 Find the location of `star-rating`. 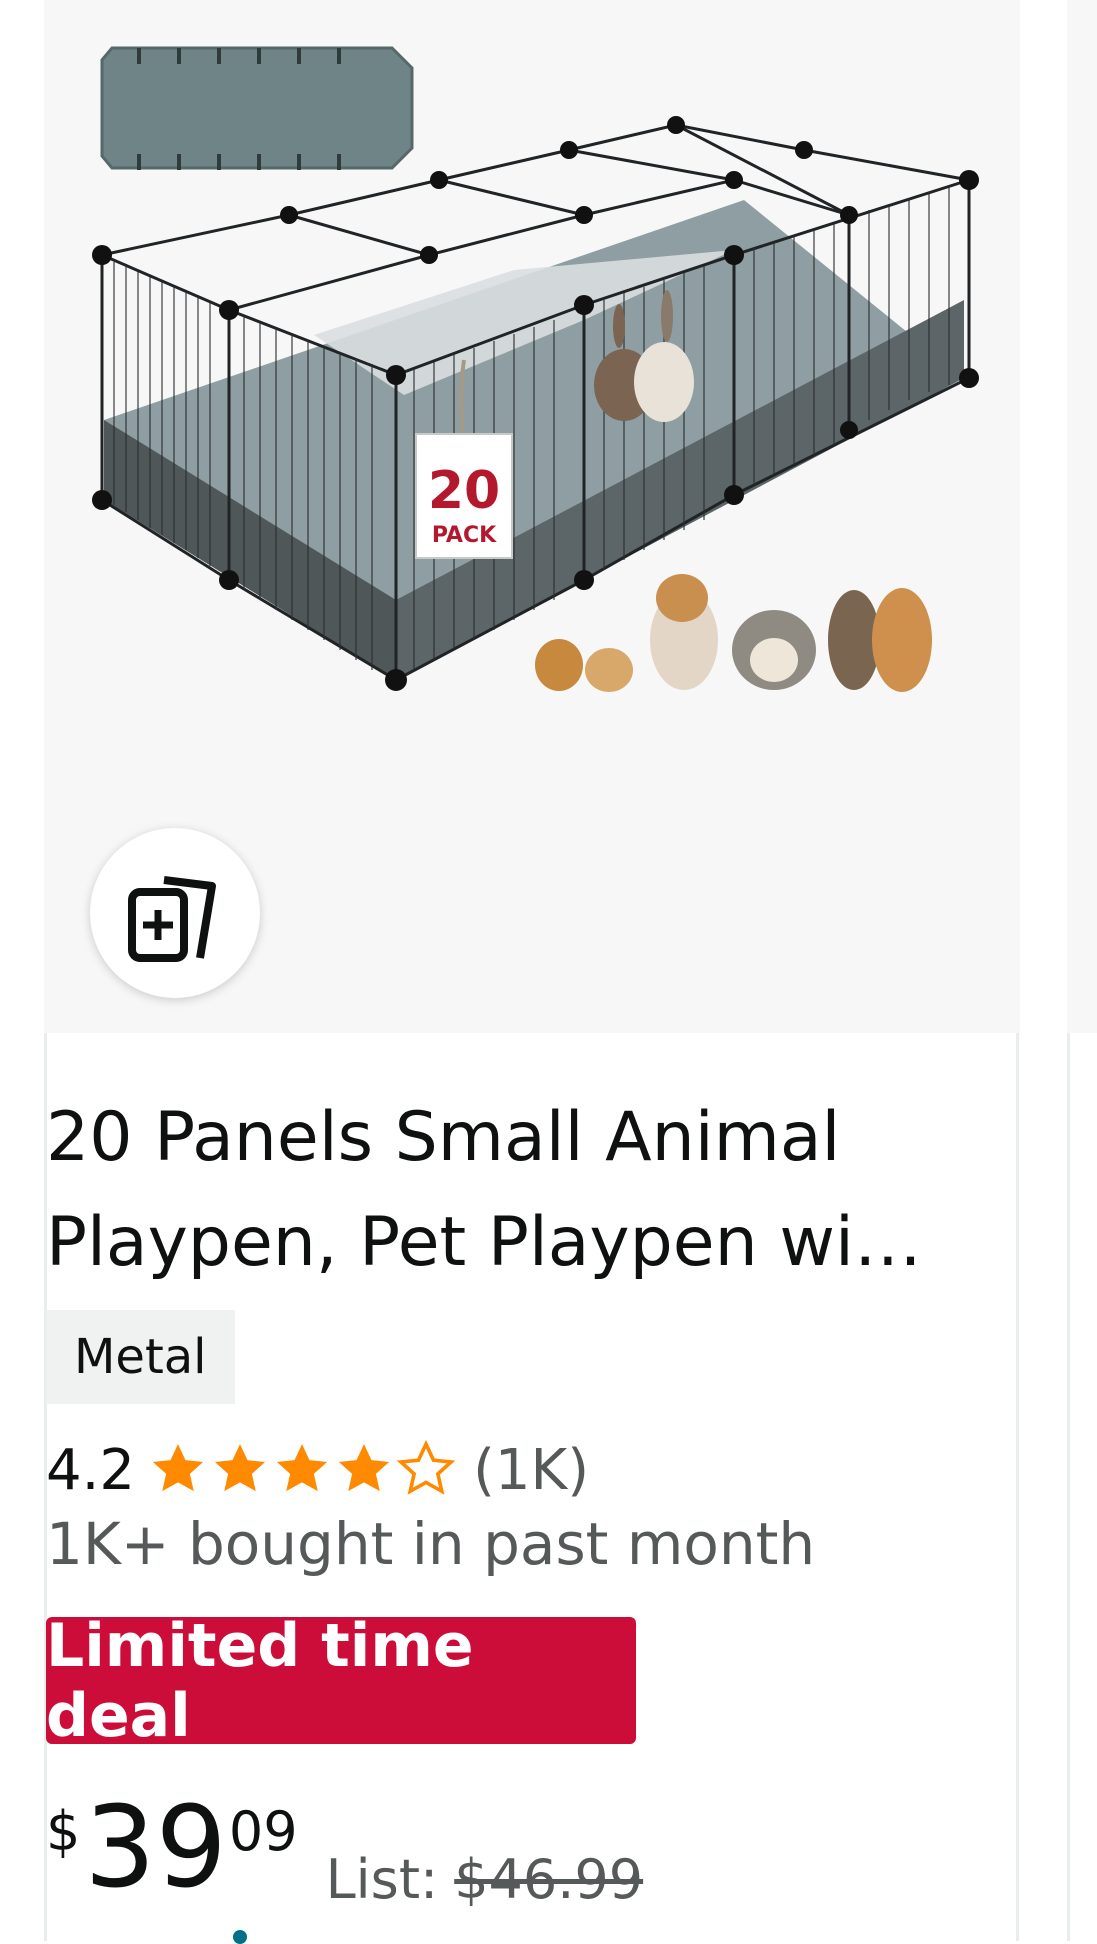

star-rating is located at coordinates (302, 1470).